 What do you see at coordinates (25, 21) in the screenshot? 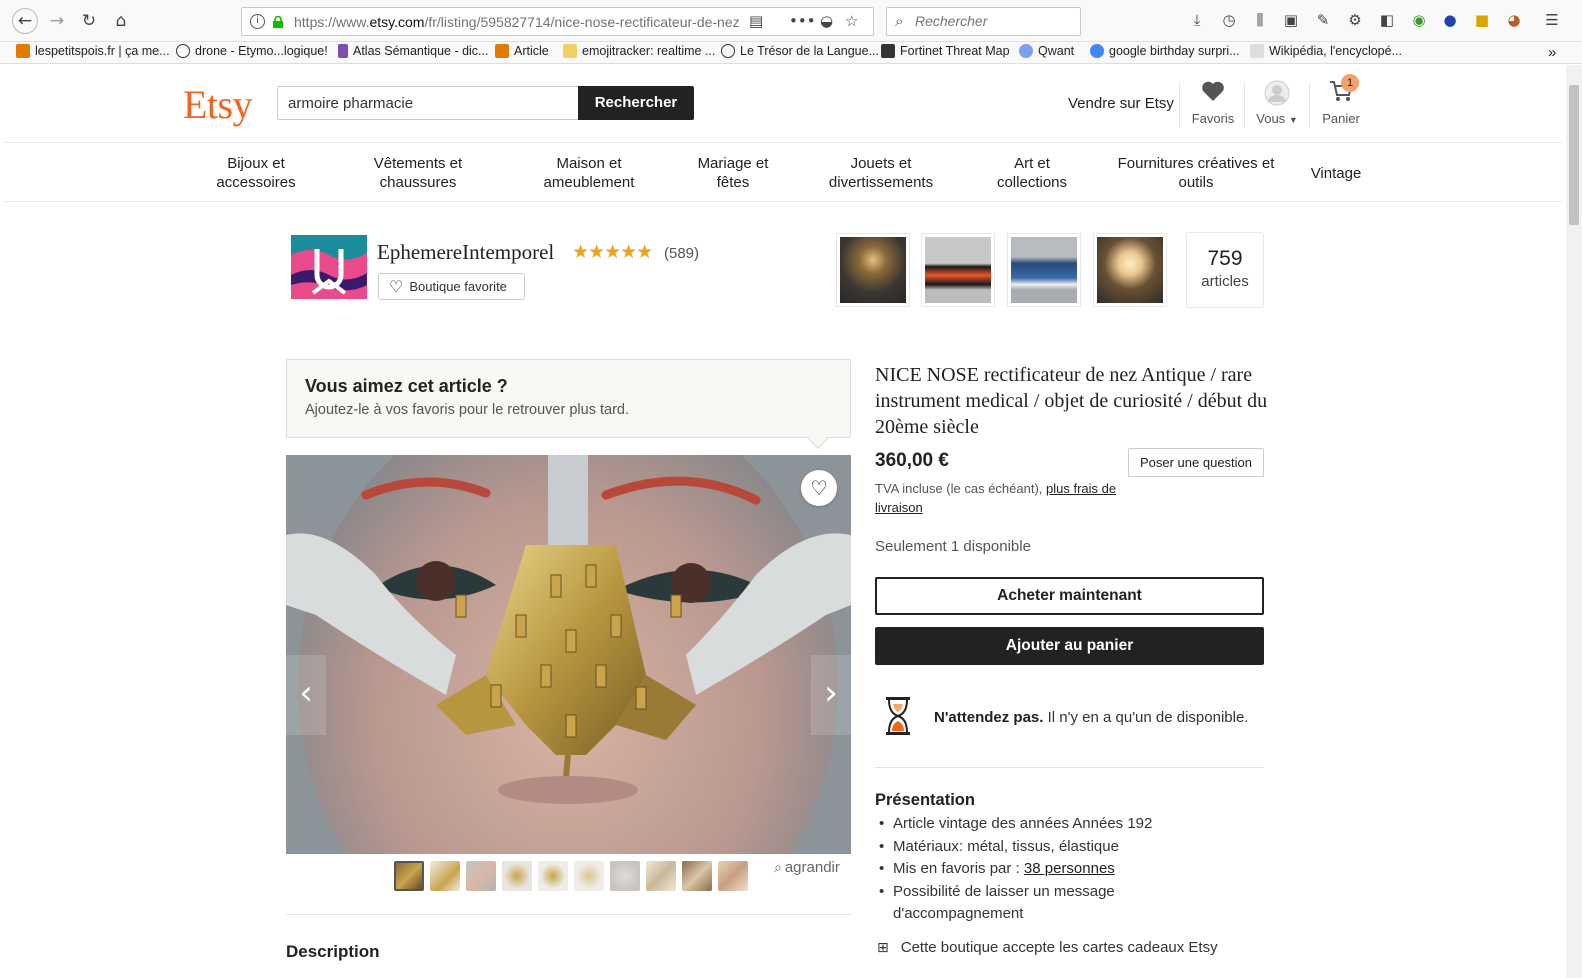
I see `back-icon: ←` at bounding box center [25, 21].